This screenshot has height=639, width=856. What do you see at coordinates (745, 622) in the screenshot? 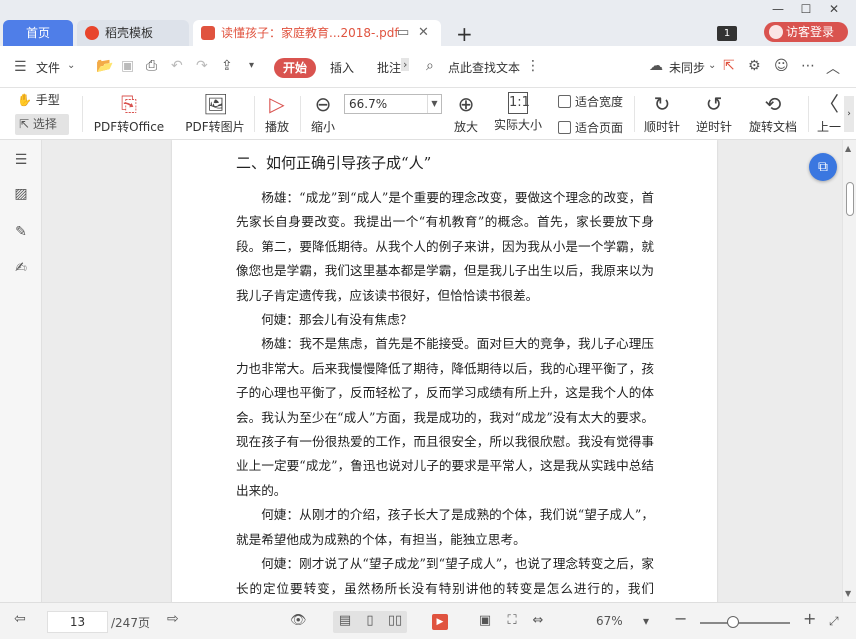
I see `zoom-slider` at bounding box center [745, 622].